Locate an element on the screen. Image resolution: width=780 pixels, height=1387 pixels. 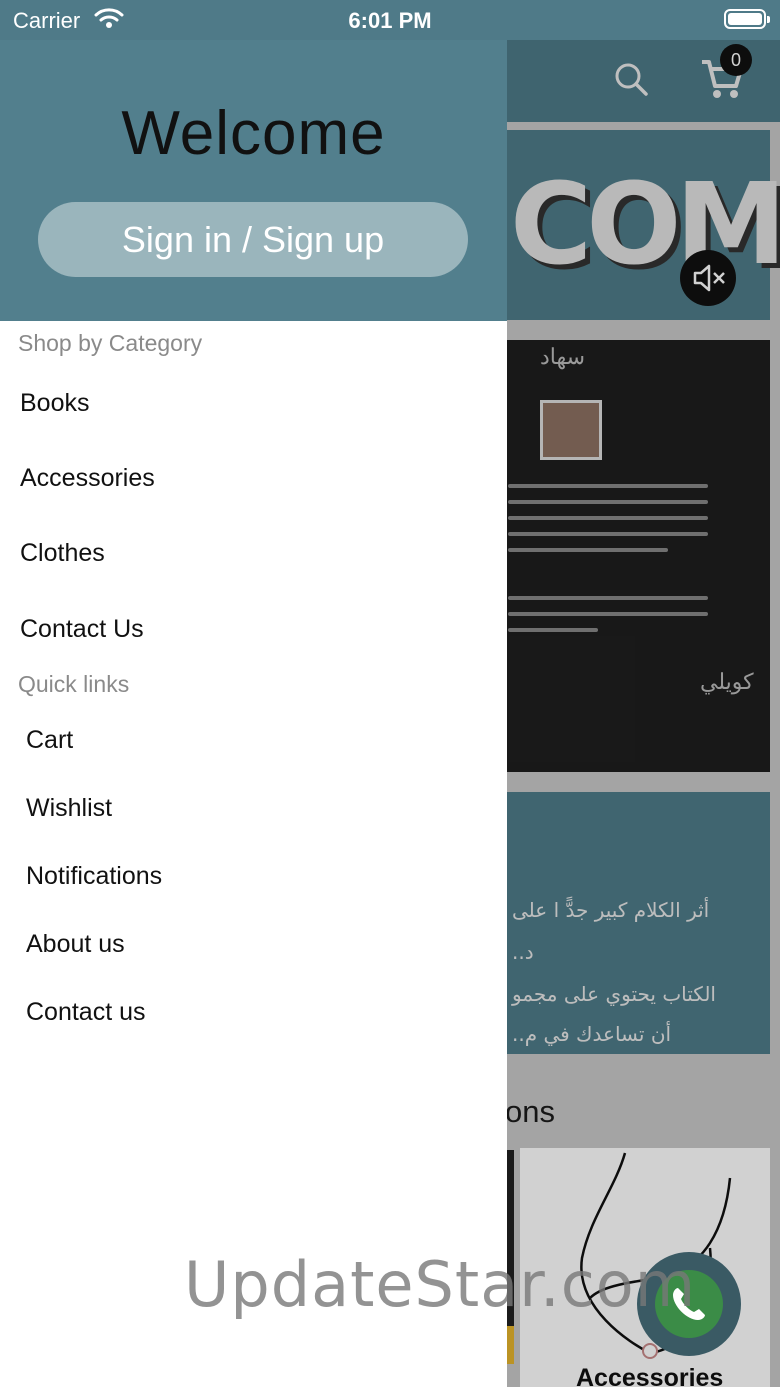
quick-link-cart: Cart is located at coordinates (49, 740).